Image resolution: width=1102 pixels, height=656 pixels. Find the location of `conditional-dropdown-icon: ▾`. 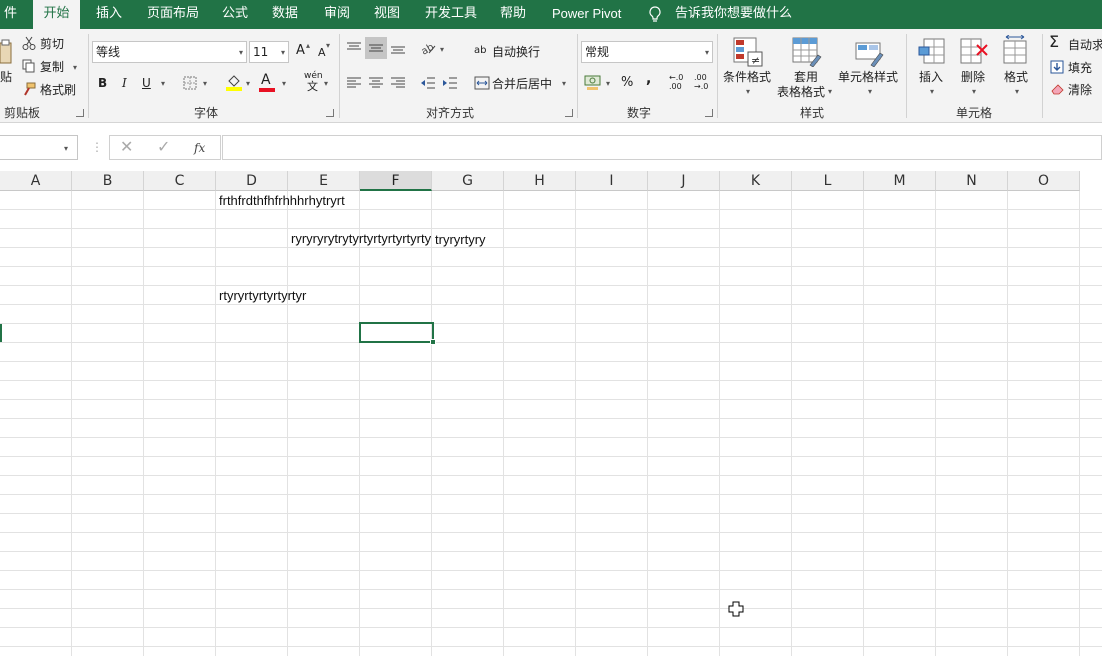

conditional-dropdown-icon: ▾ is located at coordinates (748, 92).